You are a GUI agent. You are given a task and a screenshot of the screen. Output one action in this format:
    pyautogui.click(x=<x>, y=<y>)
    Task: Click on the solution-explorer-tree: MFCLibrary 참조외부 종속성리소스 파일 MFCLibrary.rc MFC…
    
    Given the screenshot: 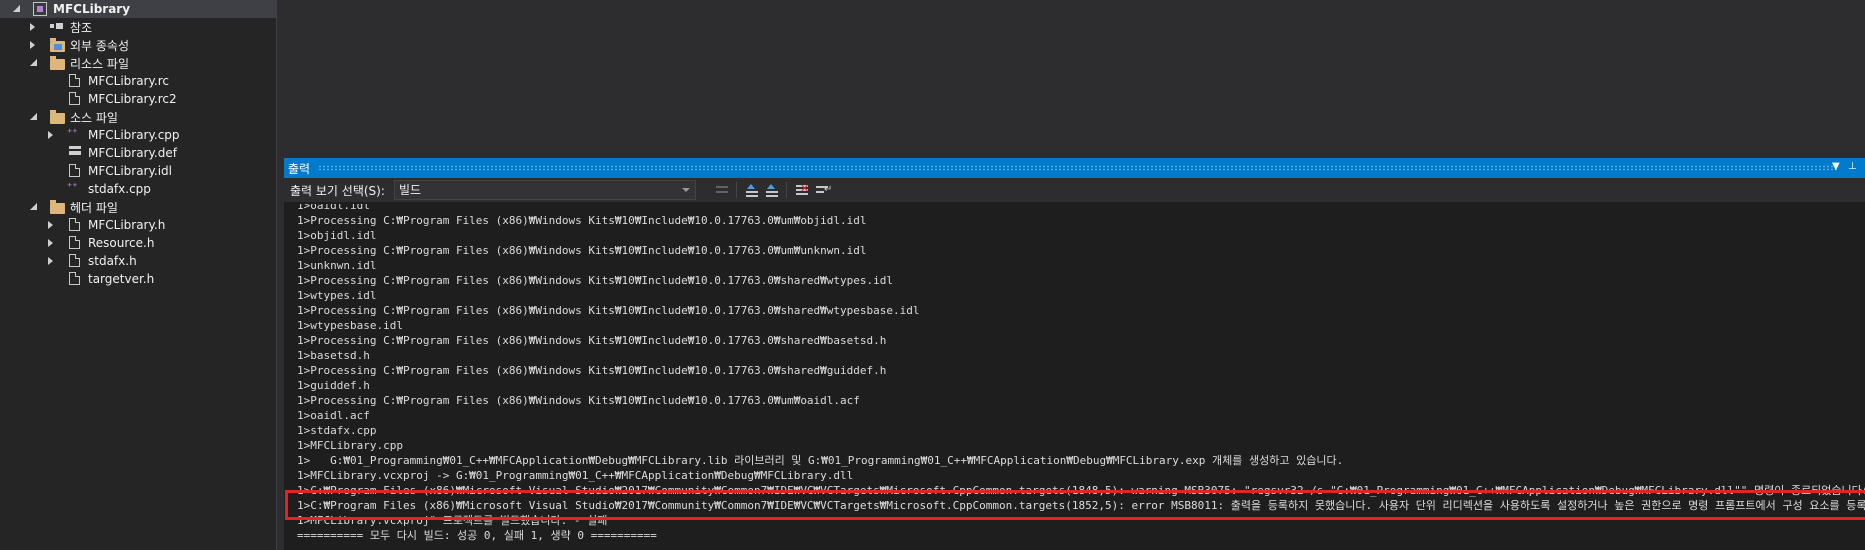 What is the action you would take?
    pyautogui.click(x=138, y=275)
    